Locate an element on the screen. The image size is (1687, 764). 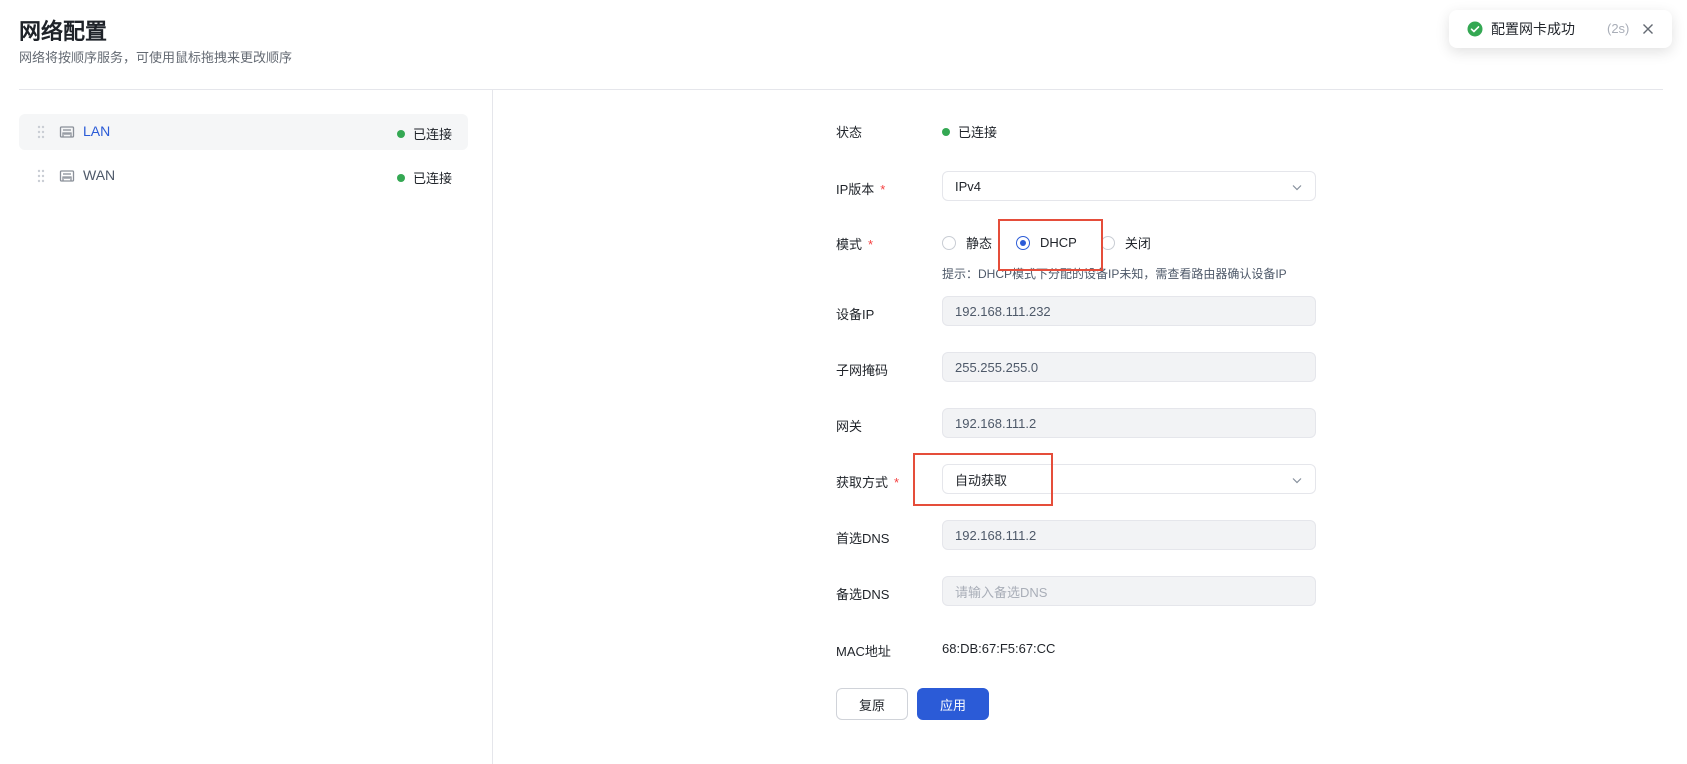
subnet-field: 255.255.255.0 is located at coordinates (1129, 367).